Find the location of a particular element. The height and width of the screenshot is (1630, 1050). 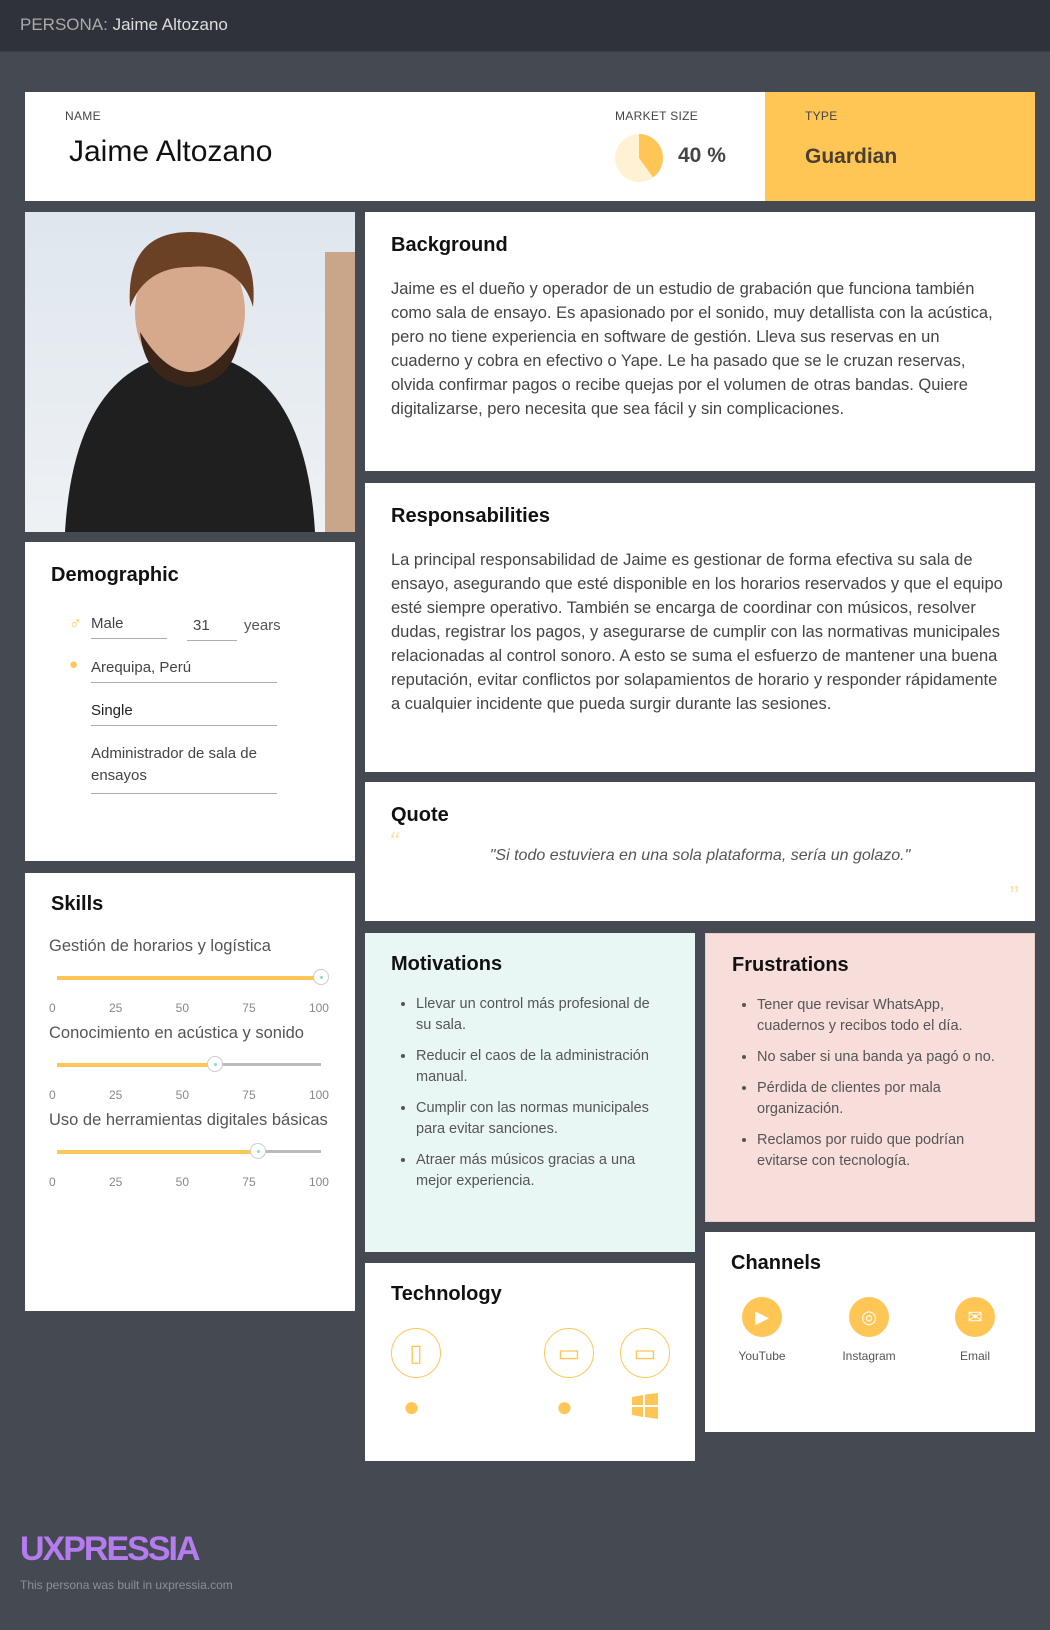

technology-card: Technology ▯ ▭ ▭ ● ● is located at coordinates (530, 1362).